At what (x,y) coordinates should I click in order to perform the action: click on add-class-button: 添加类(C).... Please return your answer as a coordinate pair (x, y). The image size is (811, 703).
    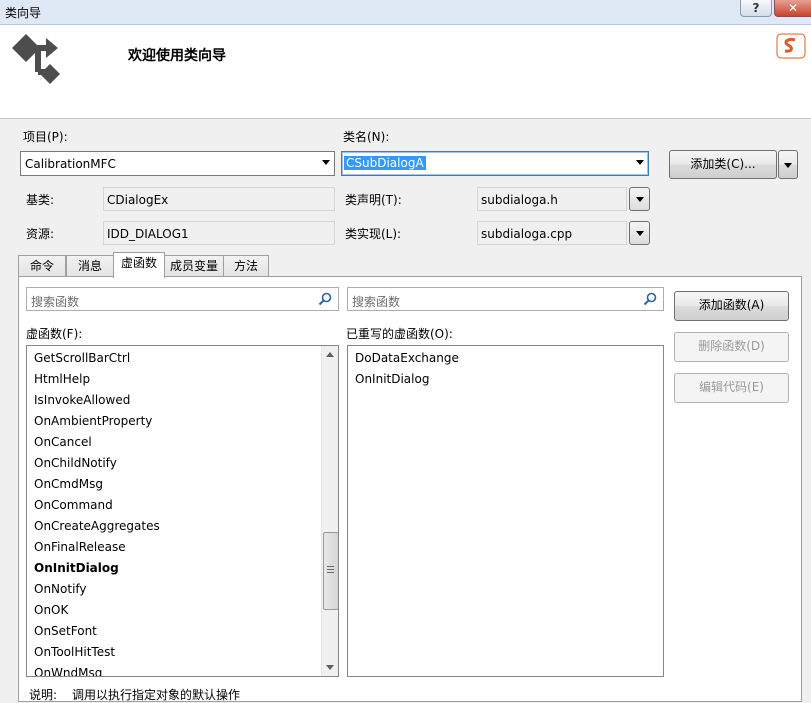
    Looking at the image, I should click on (723, 164).